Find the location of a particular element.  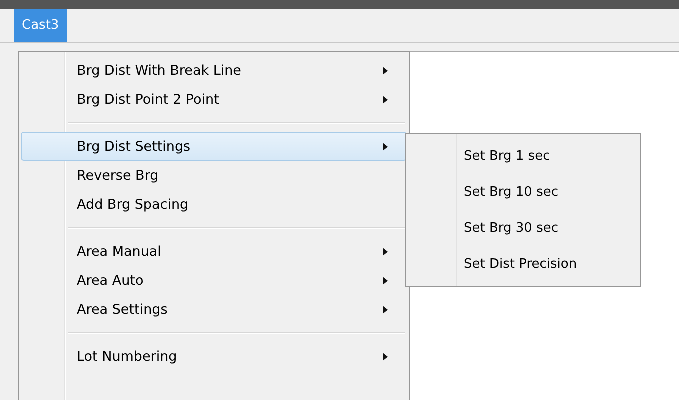

menu-item: Area Auto is located at coordinates (214, 280).